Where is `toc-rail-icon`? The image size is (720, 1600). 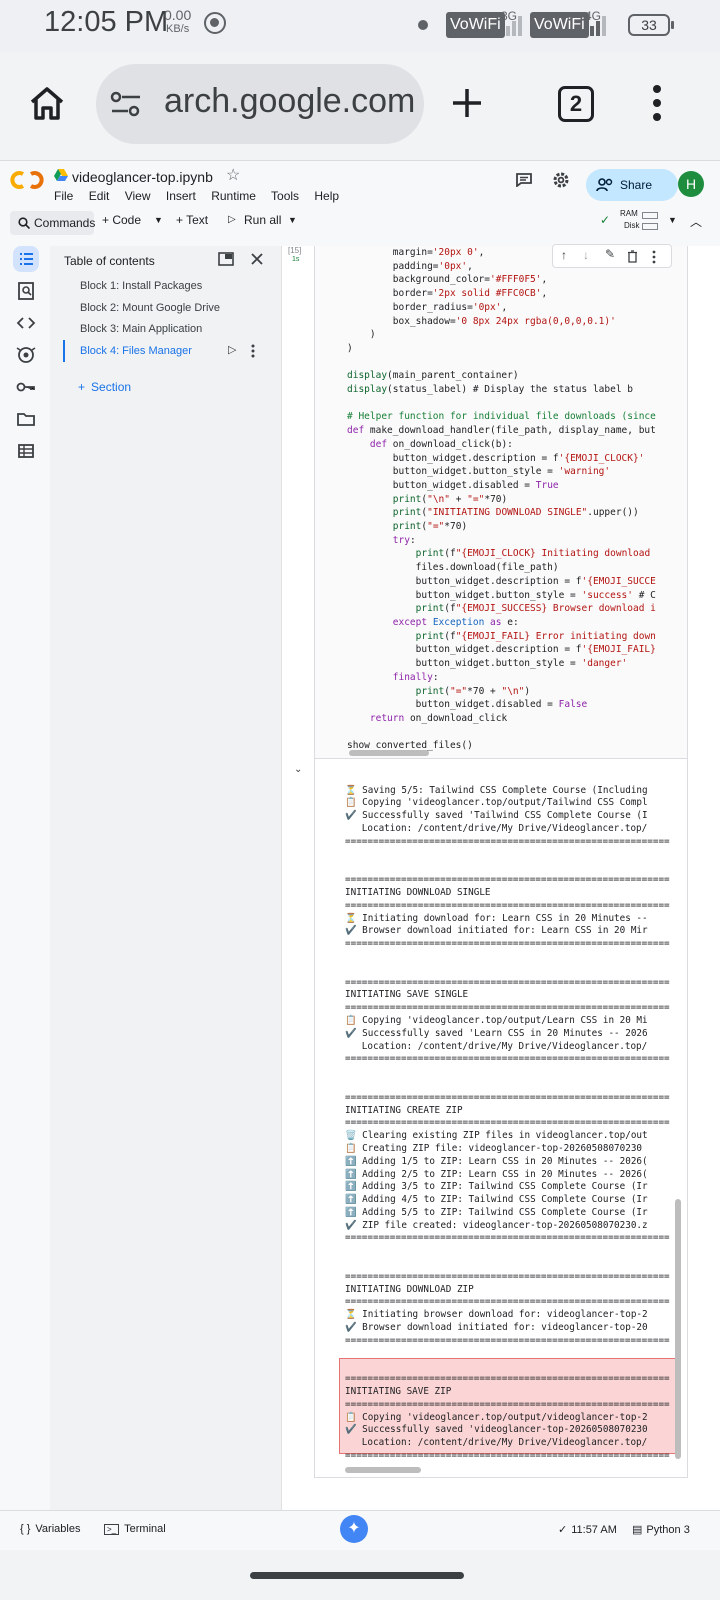 toc-rail-icon is located at coordinates (26, 259).